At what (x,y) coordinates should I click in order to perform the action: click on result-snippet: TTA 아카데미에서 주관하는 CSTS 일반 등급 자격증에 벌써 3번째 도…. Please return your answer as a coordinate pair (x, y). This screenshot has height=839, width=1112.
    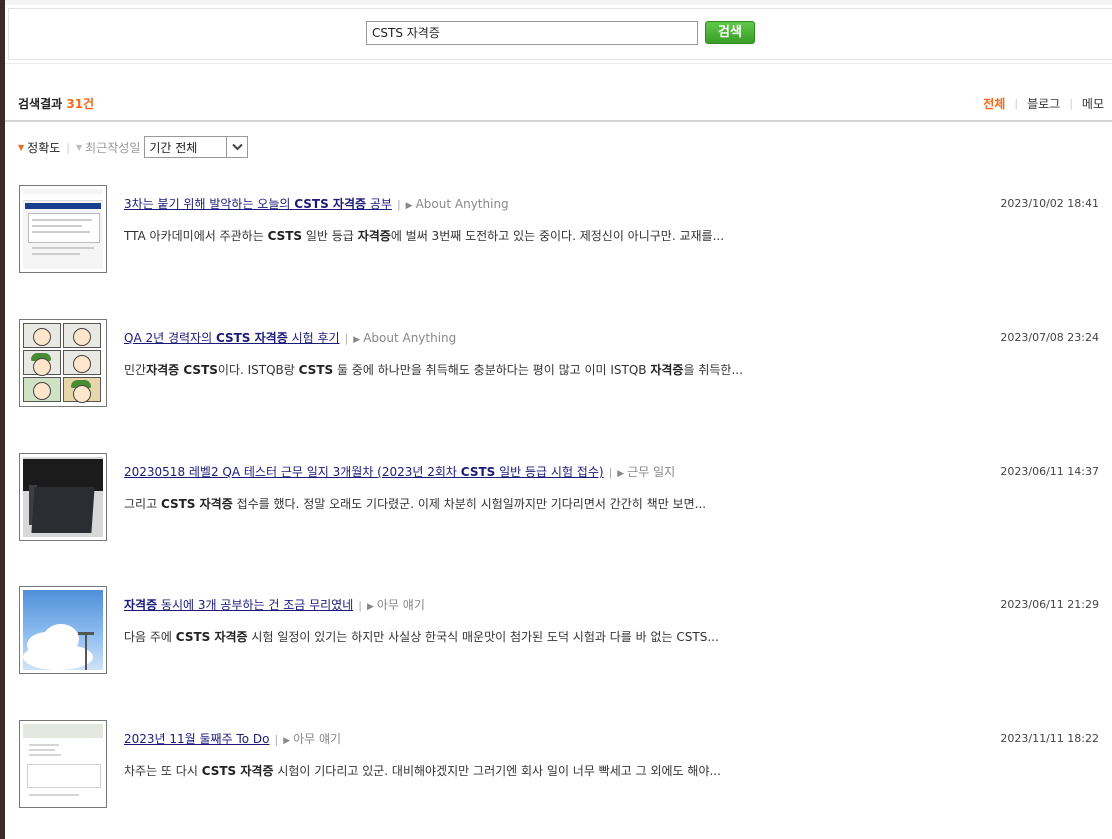
    Looking at the image, I should click on (424, 236).